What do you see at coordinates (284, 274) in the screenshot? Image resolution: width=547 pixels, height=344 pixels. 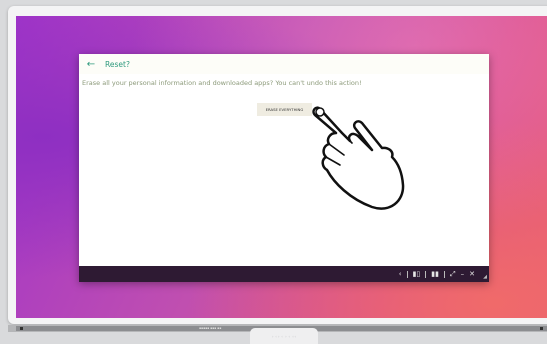 I see `taskbar: ‹ ▮▯ ▮▮ ⤢ – ✕ ◢` at bounding box center [284, 274].